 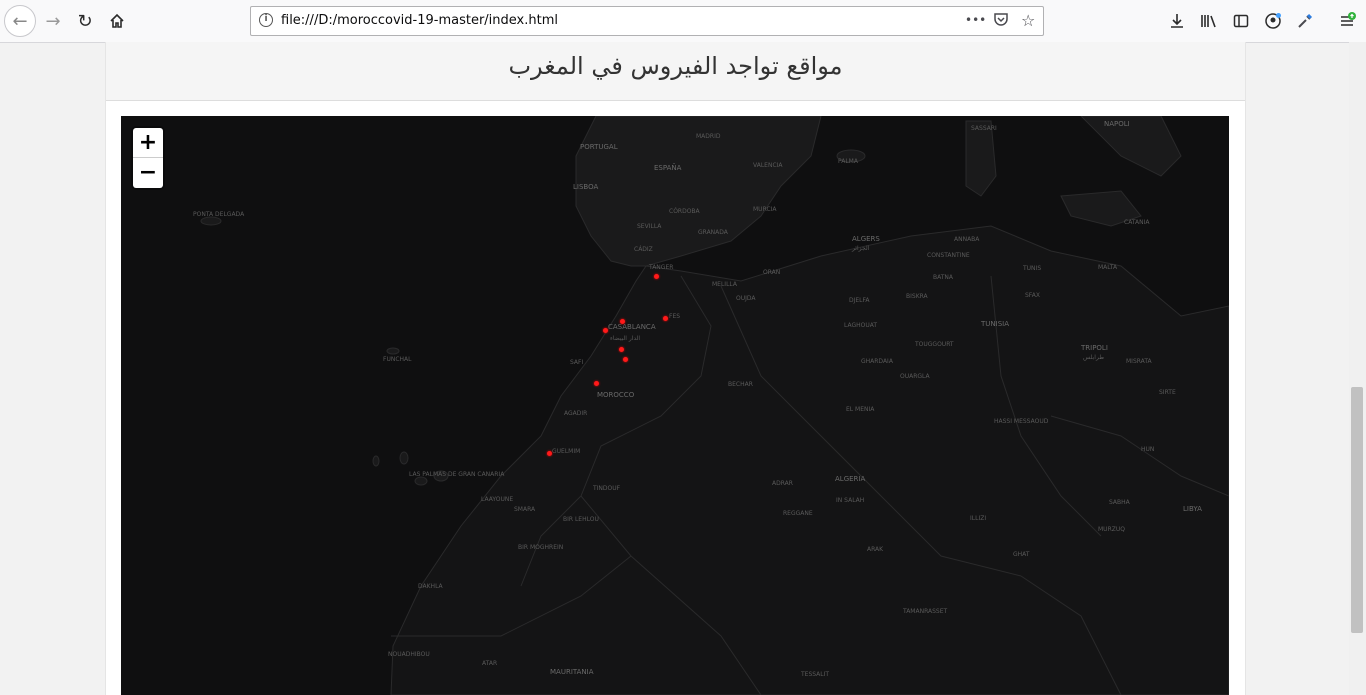 I want to click on home-button, so click(x=117, y=21).